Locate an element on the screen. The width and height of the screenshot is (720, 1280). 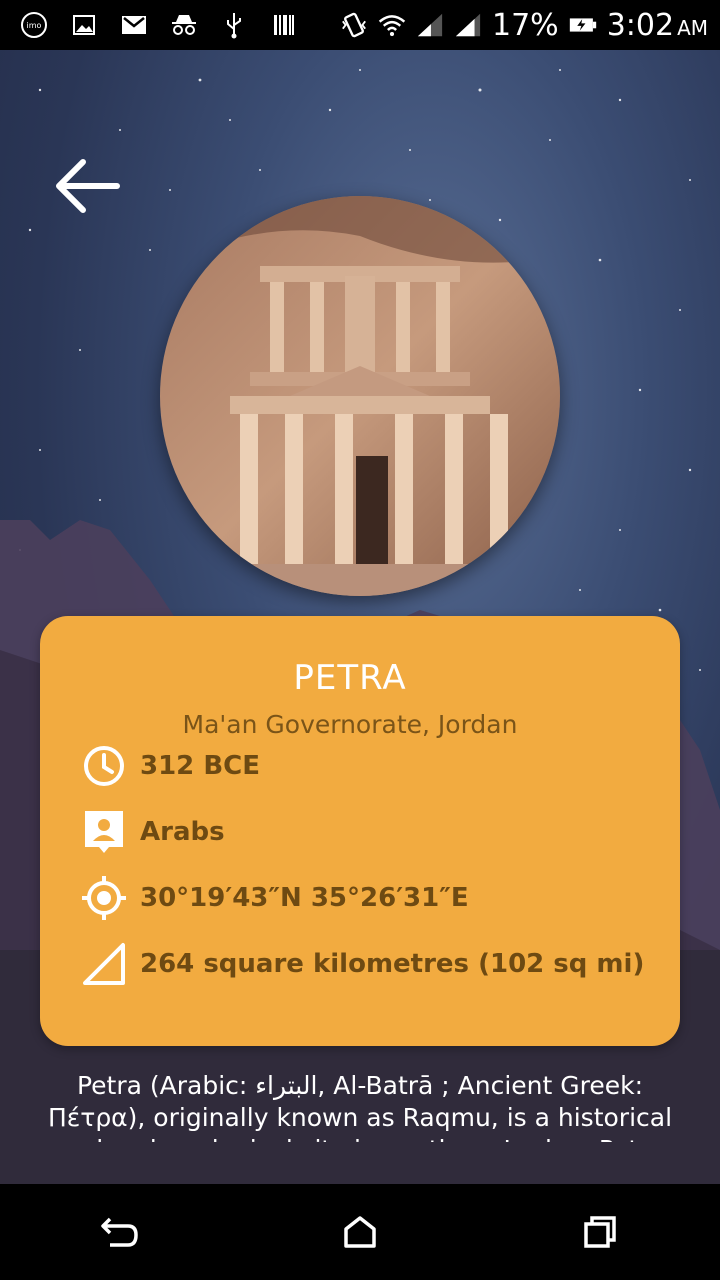
home-nav-button is located at coordinates (360, 1232).